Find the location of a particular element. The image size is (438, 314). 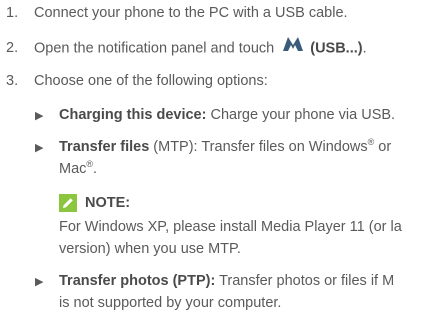

step-3: 3. Choose one of the following options: is located at coordinates (134, 81).